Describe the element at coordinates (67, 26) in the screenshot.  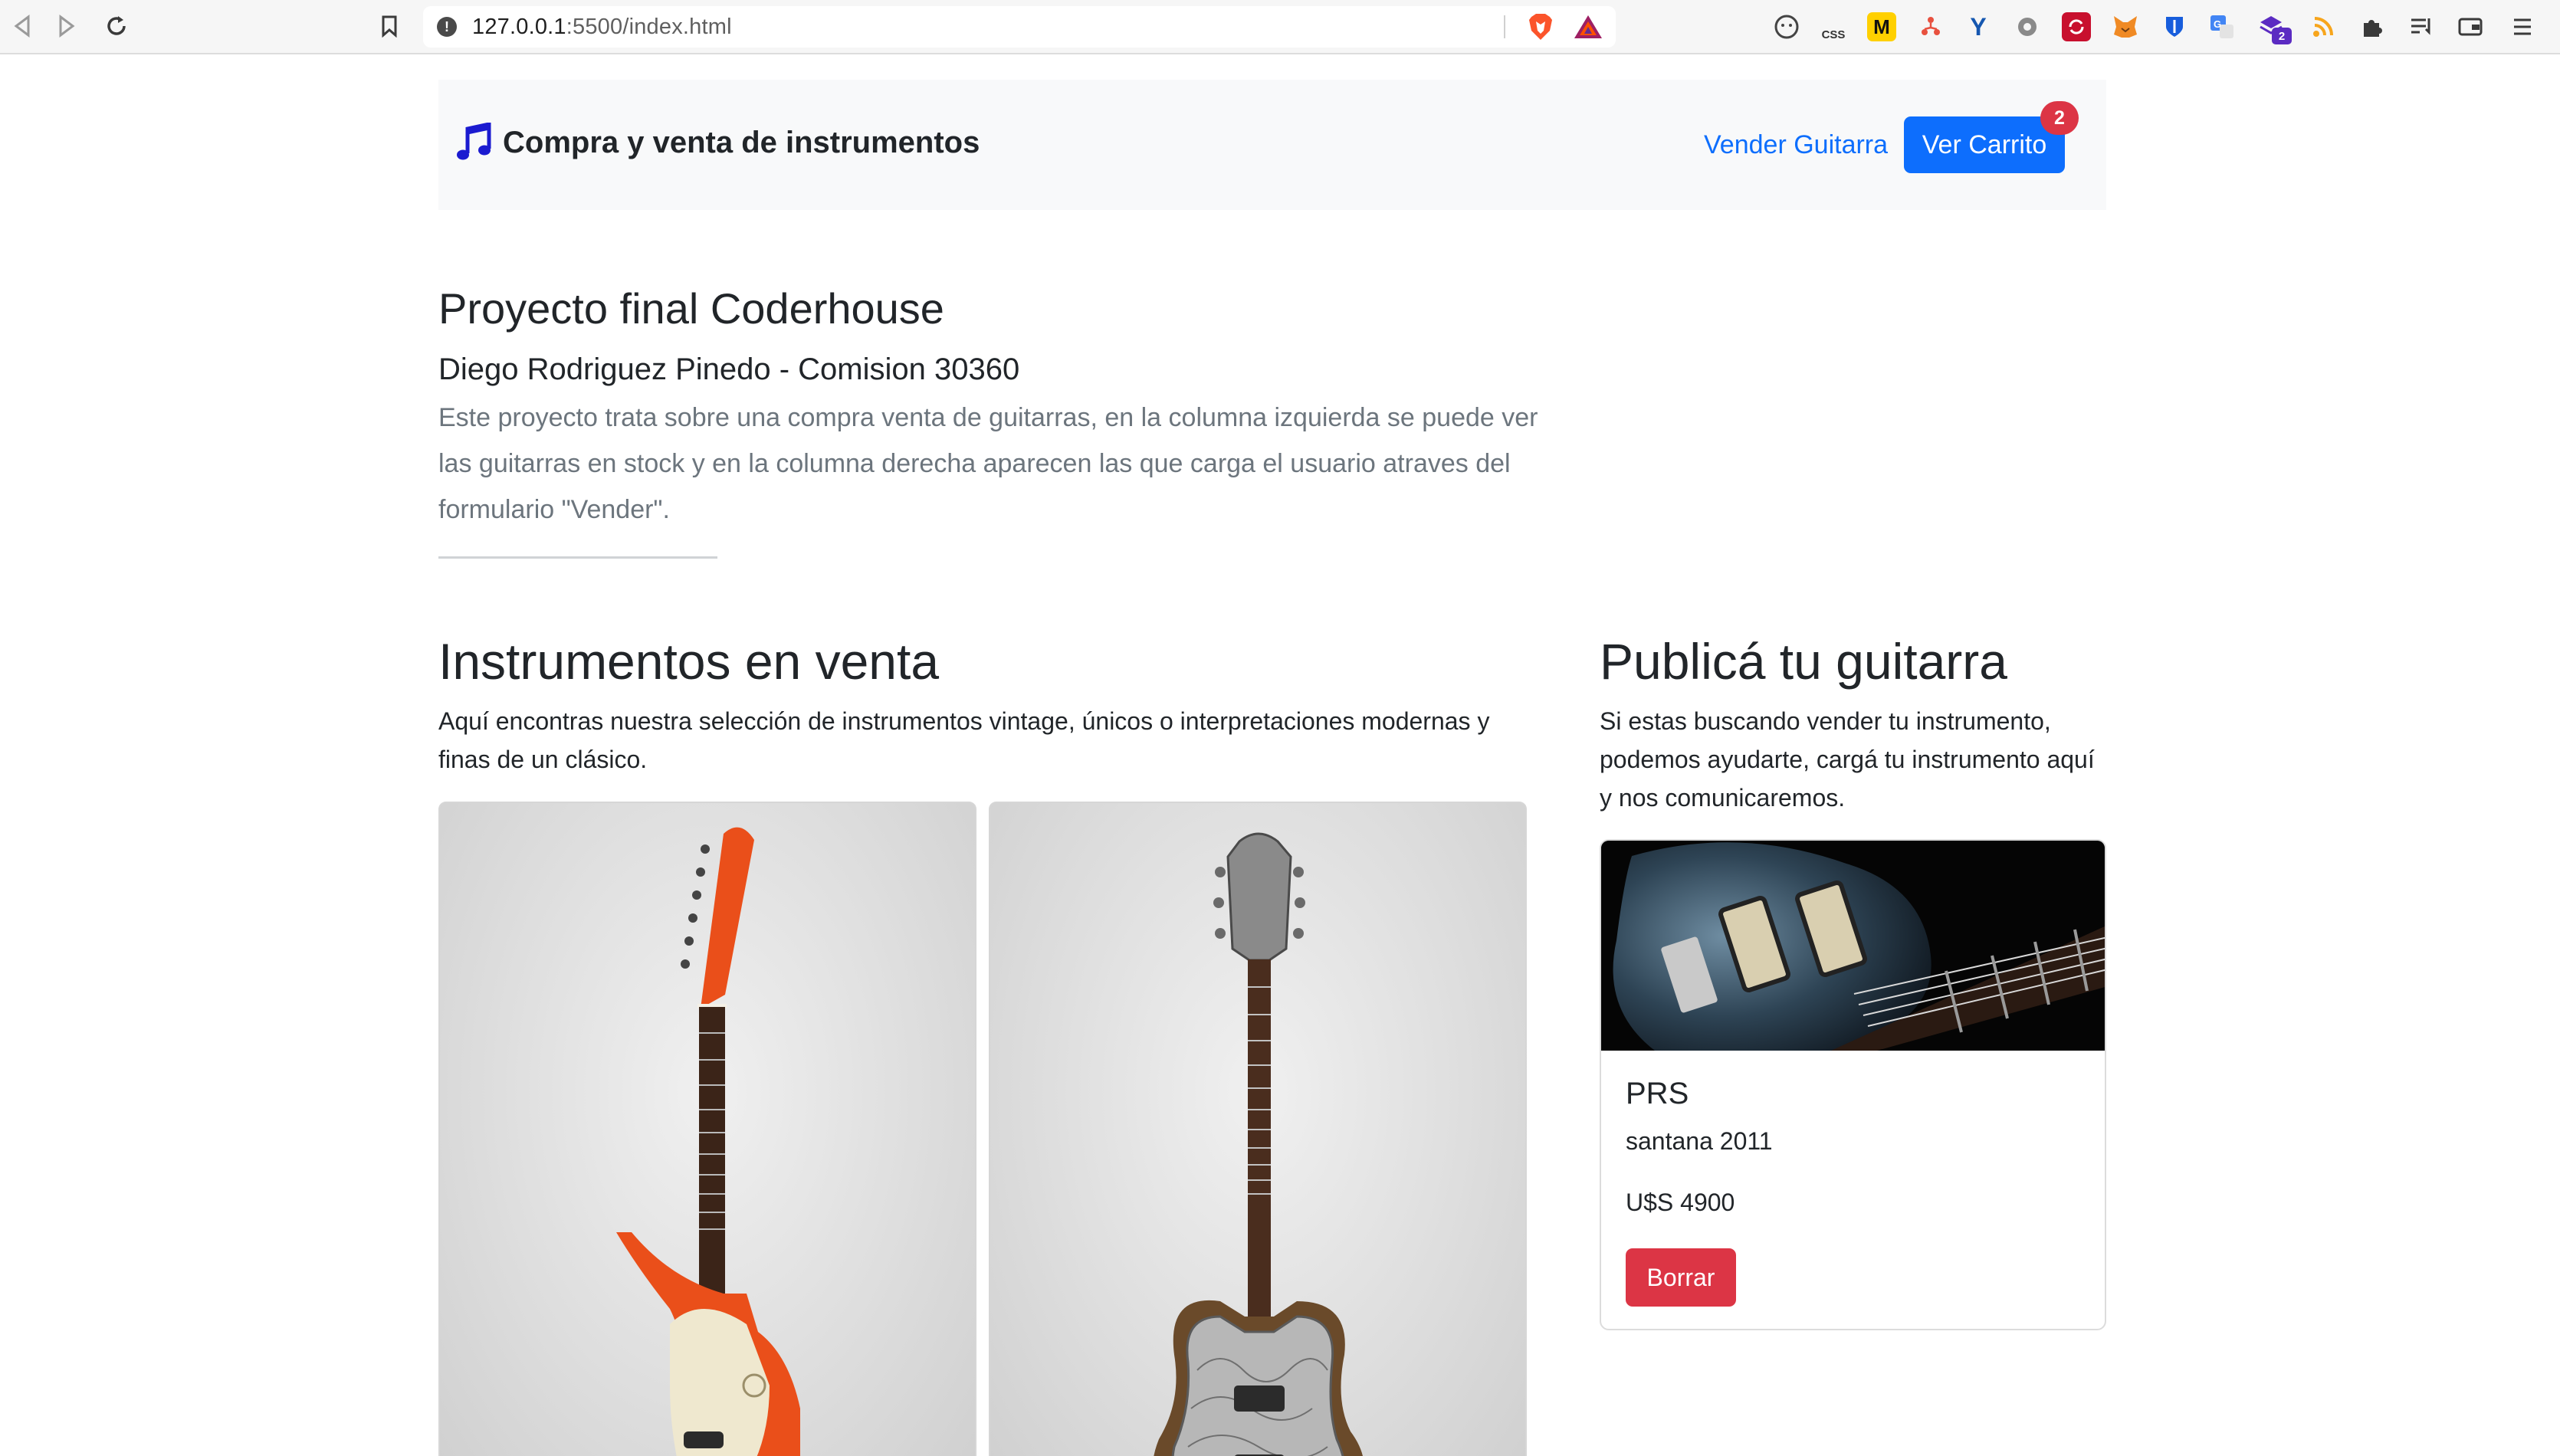
I see `forward-icon` at that location.